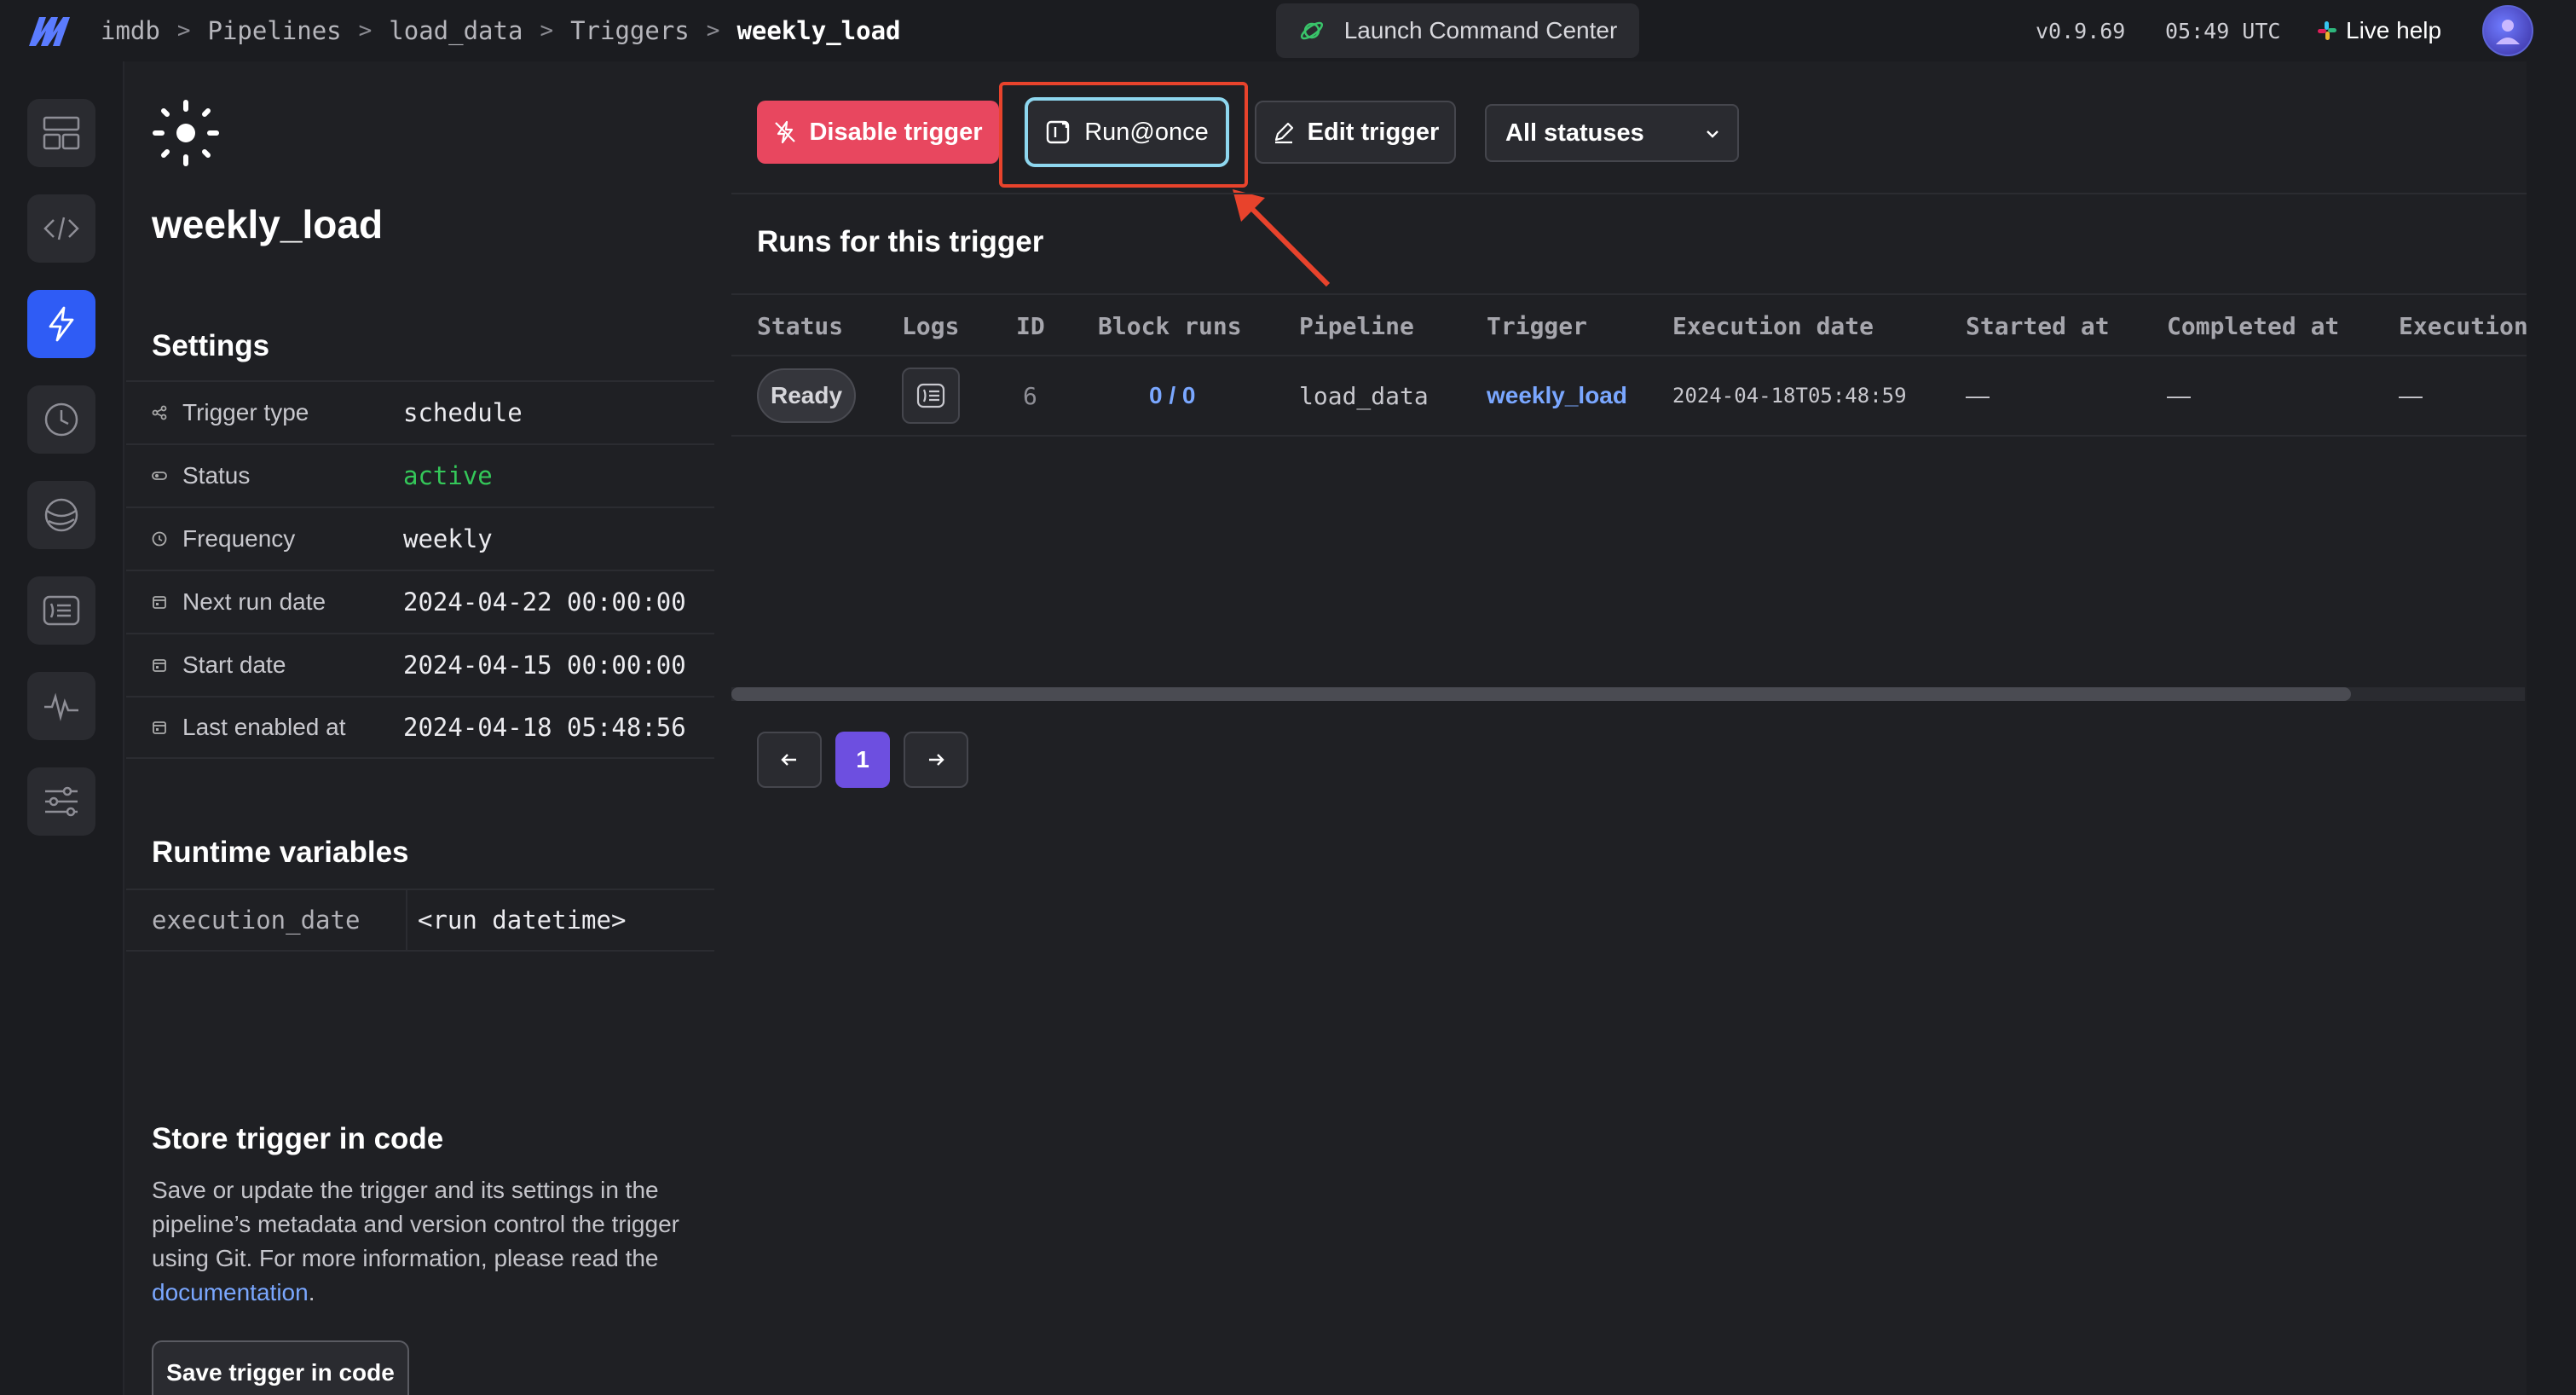 The width and height of the screenshot is (2576, 1395). What do you see at coordinates (1457, 31) in the screenshot?
I see `launch-command-center-button: Launch Command Center` at bounding box center [1457, 31].